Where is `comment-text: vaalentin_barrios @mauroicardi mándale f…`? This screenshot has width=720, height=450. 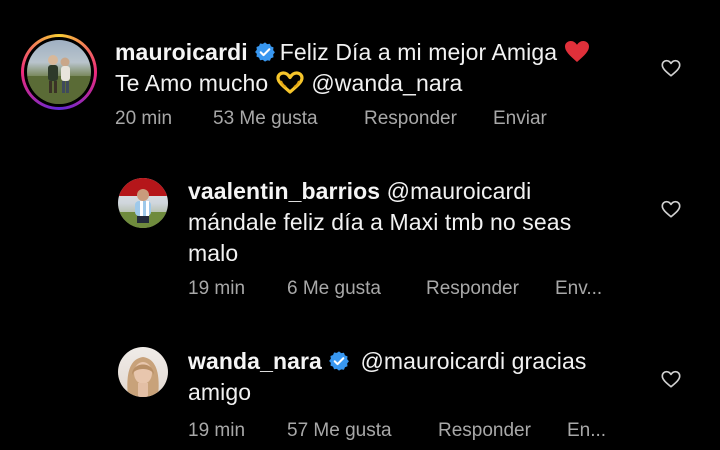
comment-text: vaalentin_barrios @mauroicardi mándale f… is located at coordinates (423, 222).